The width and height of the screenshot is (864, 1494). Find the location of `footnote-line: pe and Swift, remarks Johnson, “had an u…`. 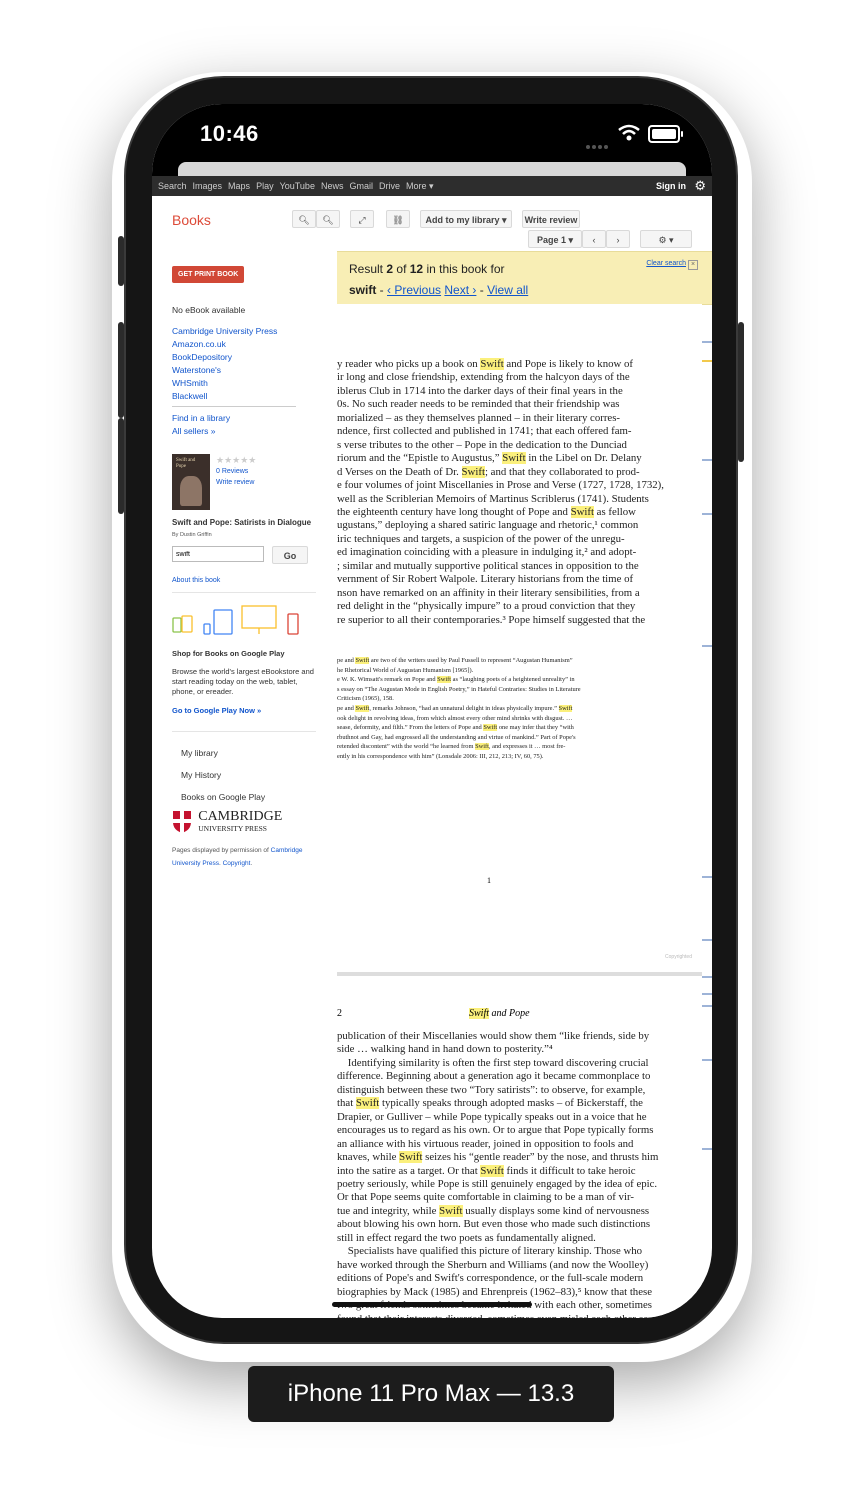

footnote-line: pe and Swift, remarks Johnson, “had an u… is located at coordinates (504, 709).